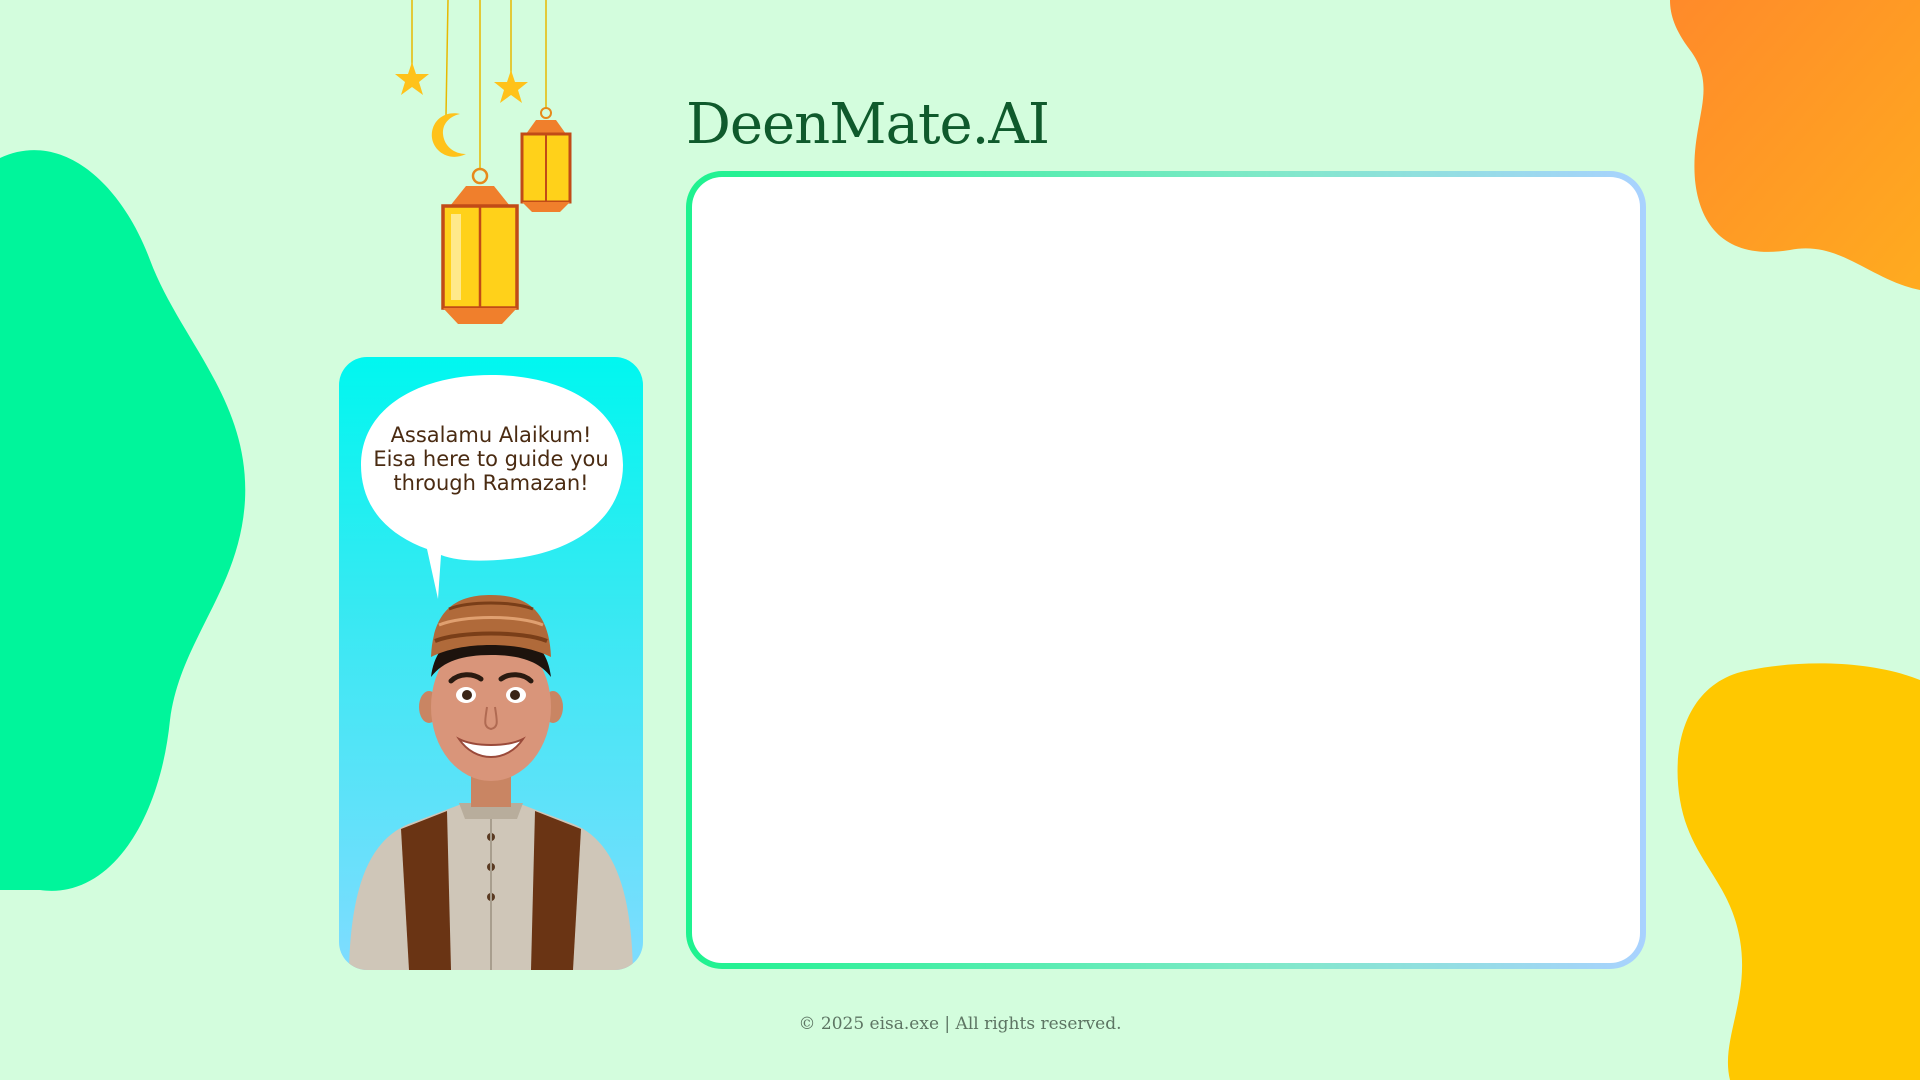 This screenshot has height=1080, width=1920. I want to click on footer-copyright: © 2025 eisa.exe | All rights reserved., so click(960, 1024).